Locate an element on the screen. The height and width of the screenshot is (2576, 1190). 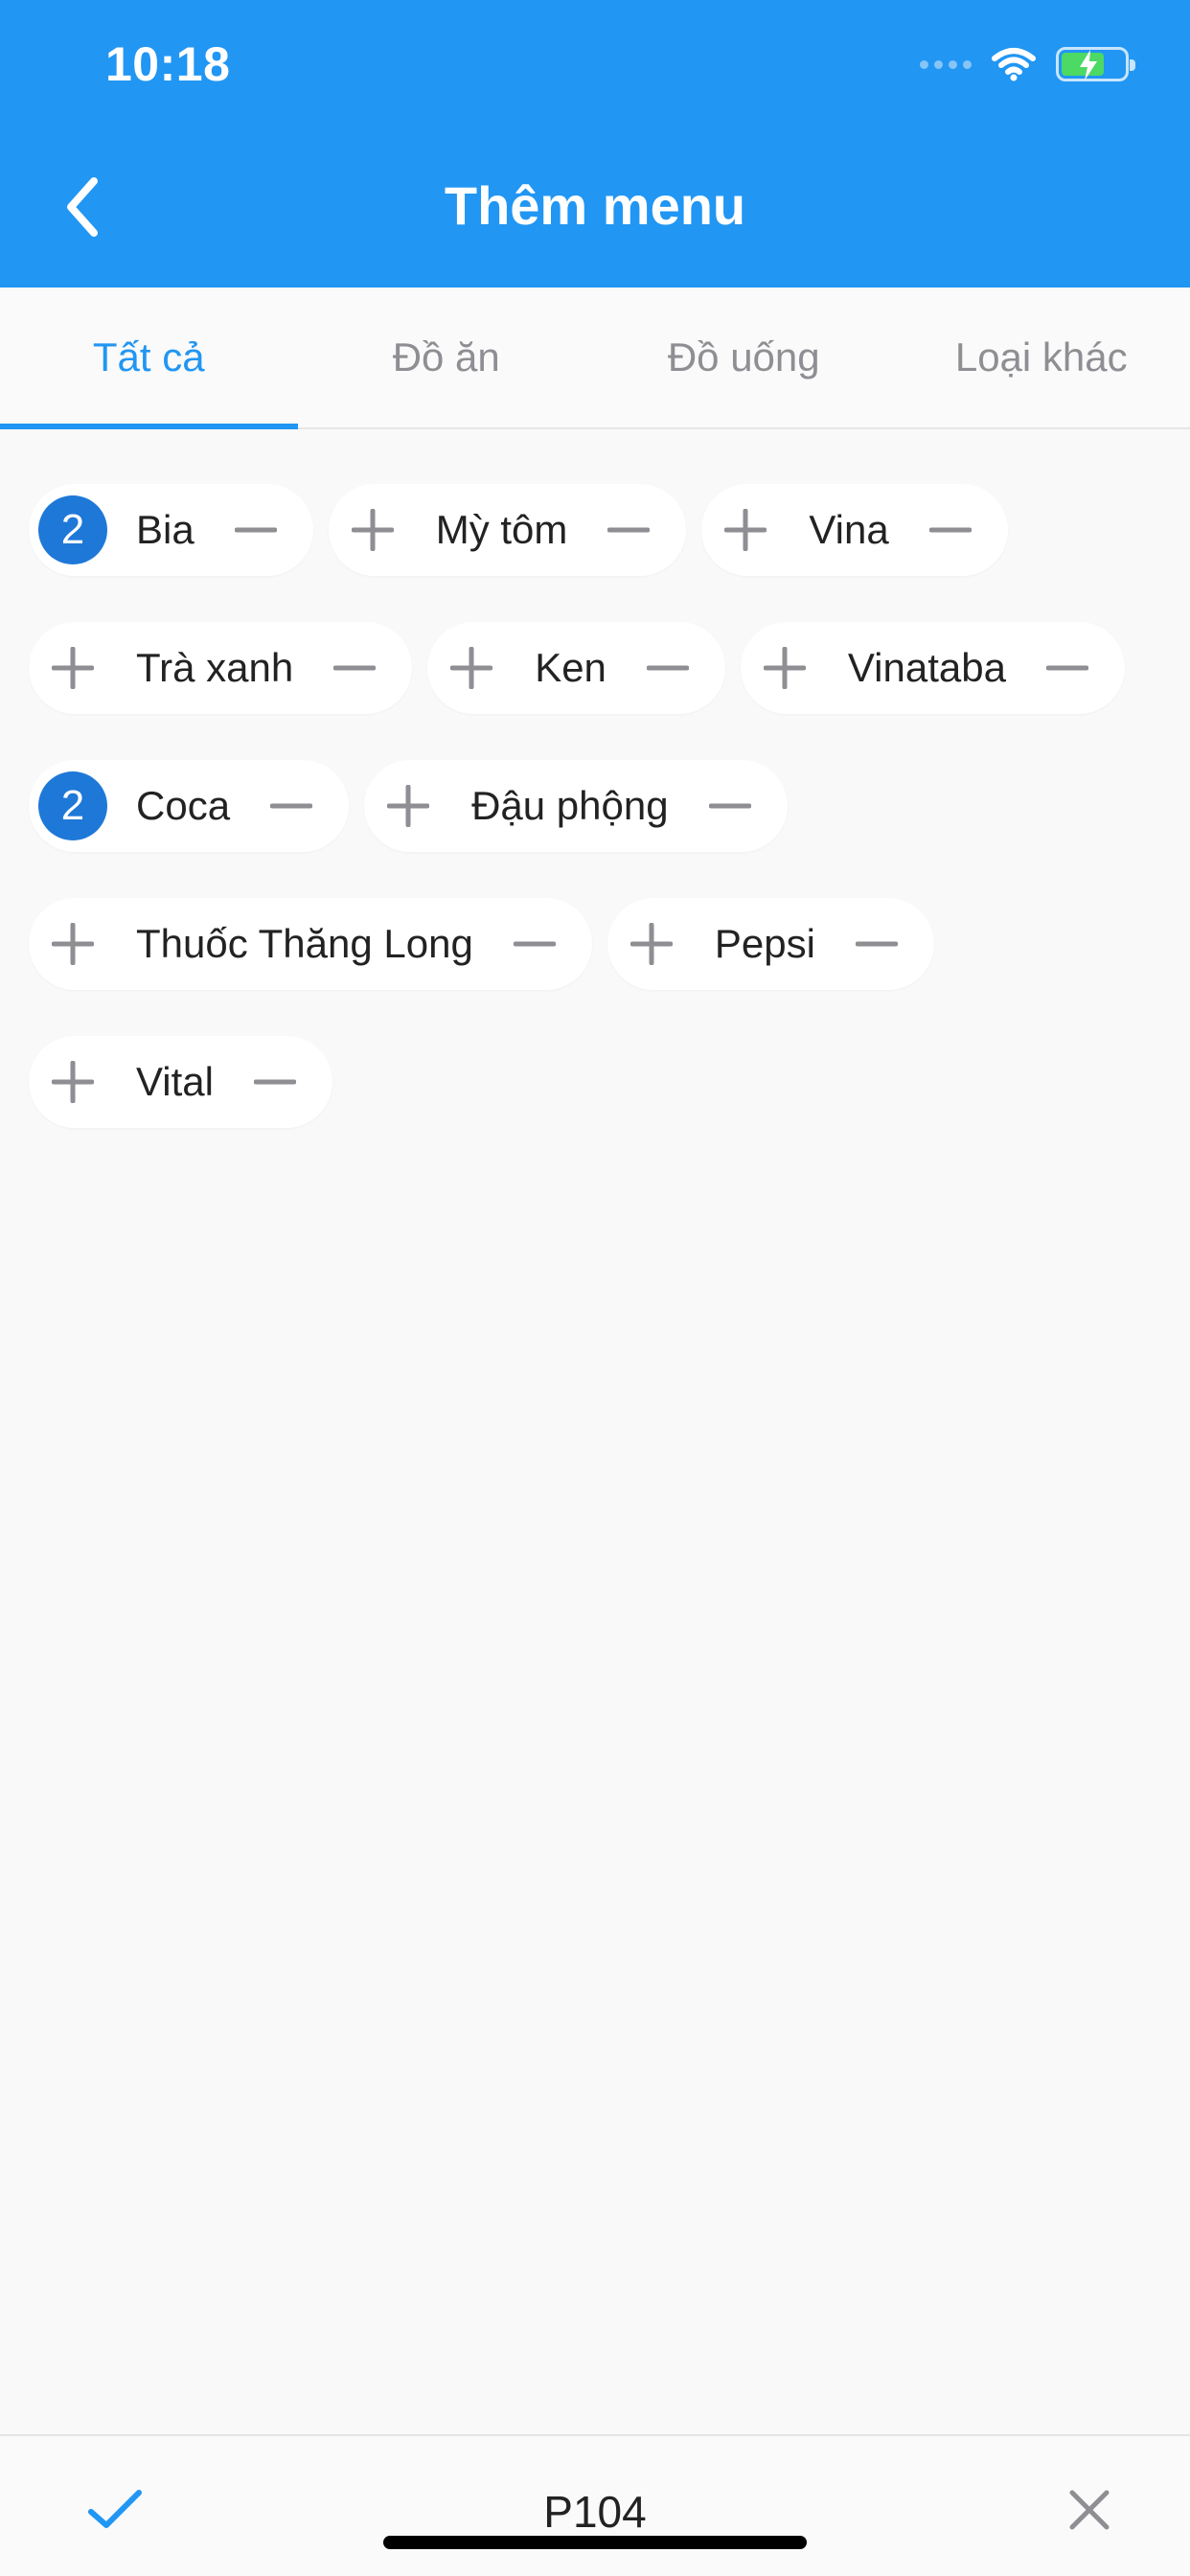
menu-item-chip: Vital is located at coordinates (181, 1082).